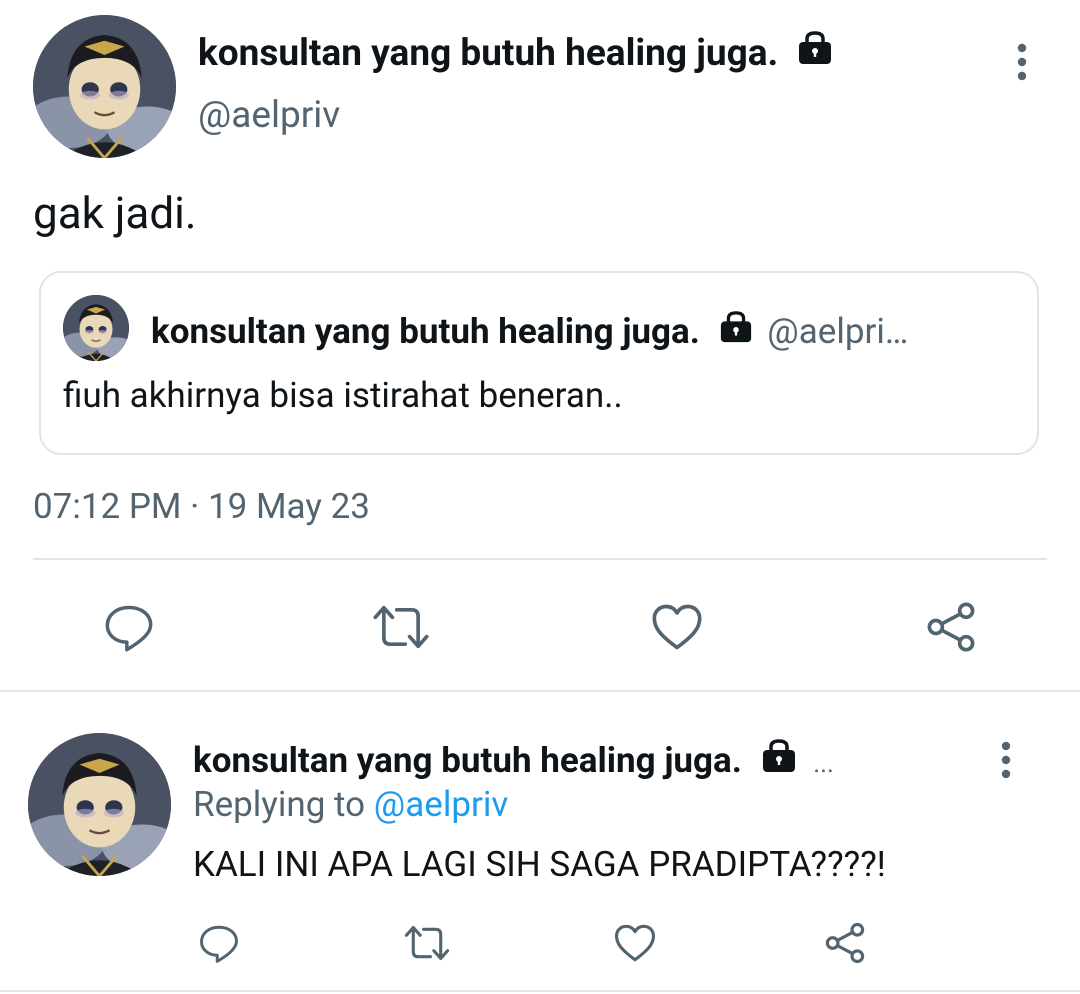  Describe the element at coordinates (343, 395) in the screenshot. I see `quoted-text: fiuh akhirnya bisa istirahat beneran..` at that location.